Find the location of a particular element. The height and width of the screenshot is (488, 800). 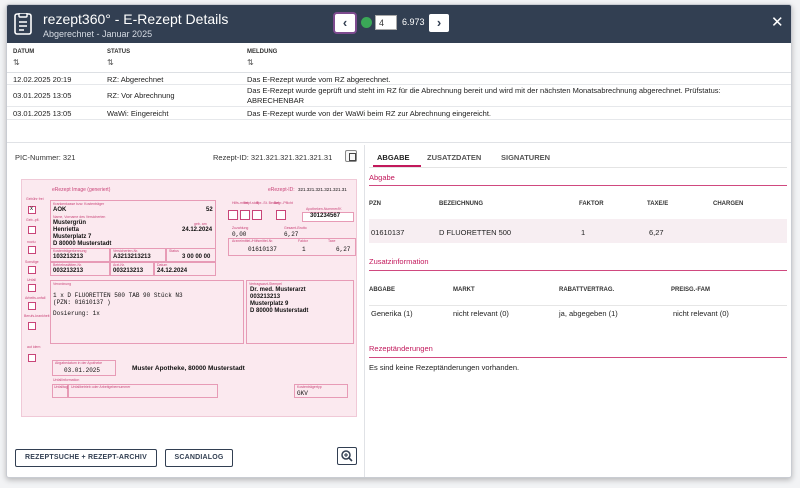

unfall-label: Unfallinformation is located at coordinates (66, 380).